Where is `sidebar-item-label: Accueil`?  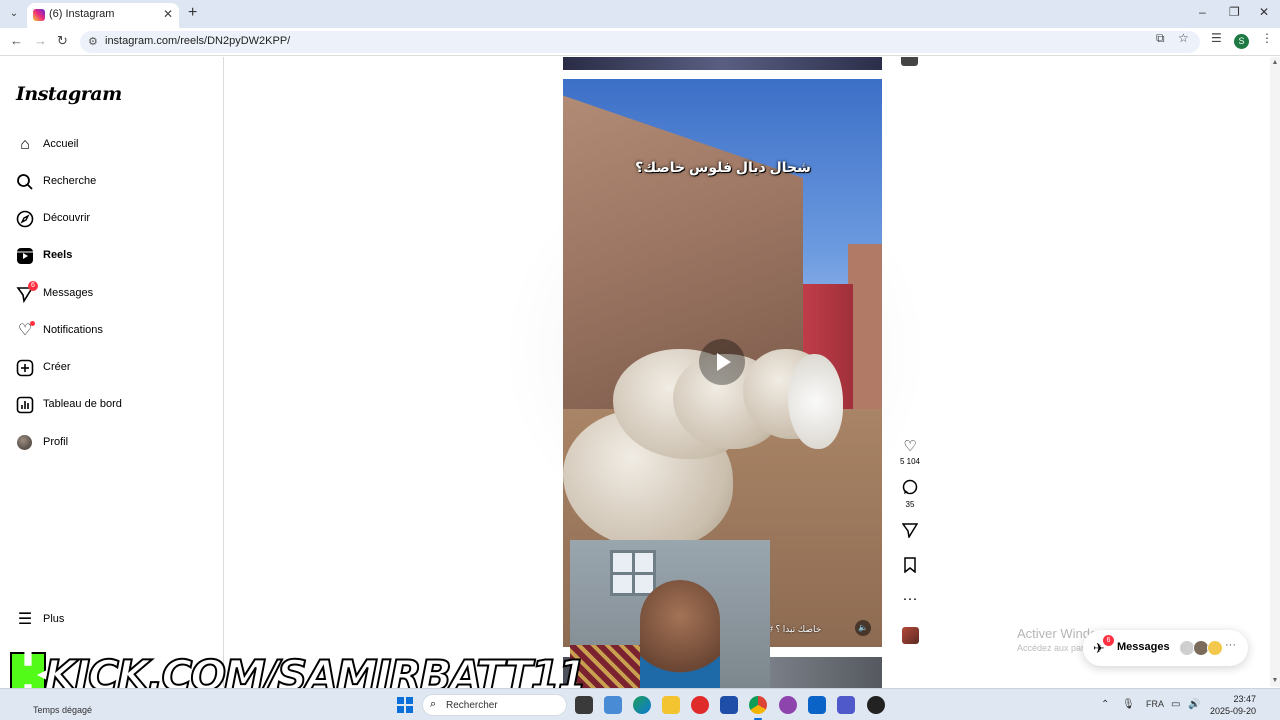 sidebar-item-label: Accueil is located at coordinates (61, 144).